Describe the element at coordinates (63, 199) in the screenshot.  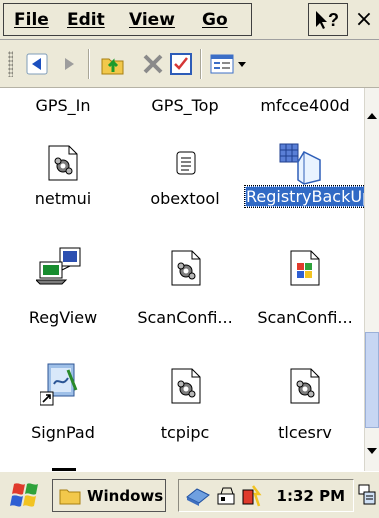
I see `file-item-label: netmui` at that location.